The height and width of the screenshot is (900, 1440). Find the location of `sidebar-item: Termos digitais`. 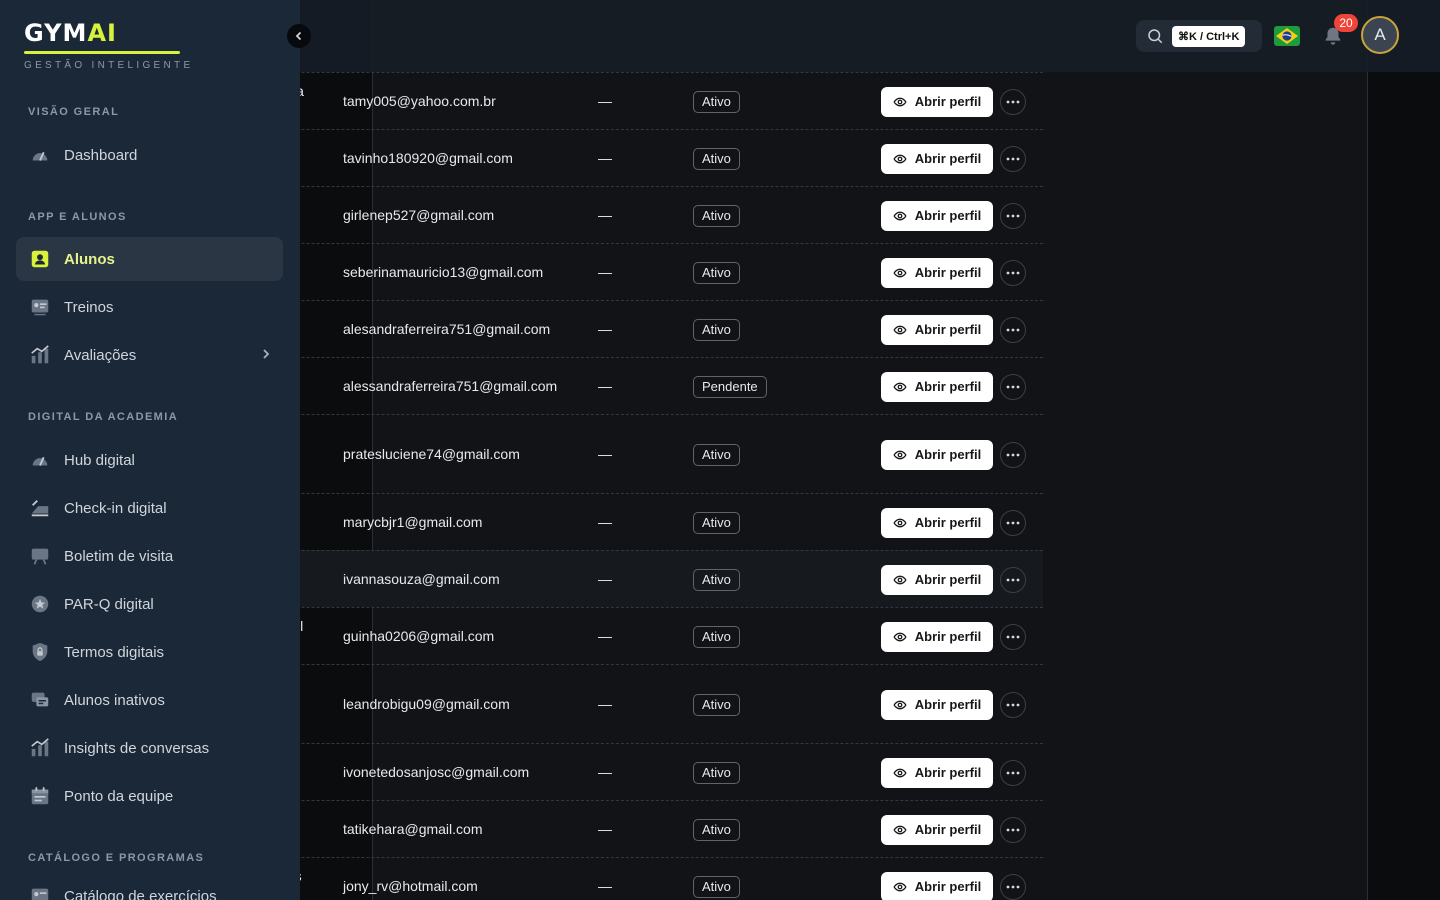

sidebar-item: Termos digitais is located at coordinates (149, 652).